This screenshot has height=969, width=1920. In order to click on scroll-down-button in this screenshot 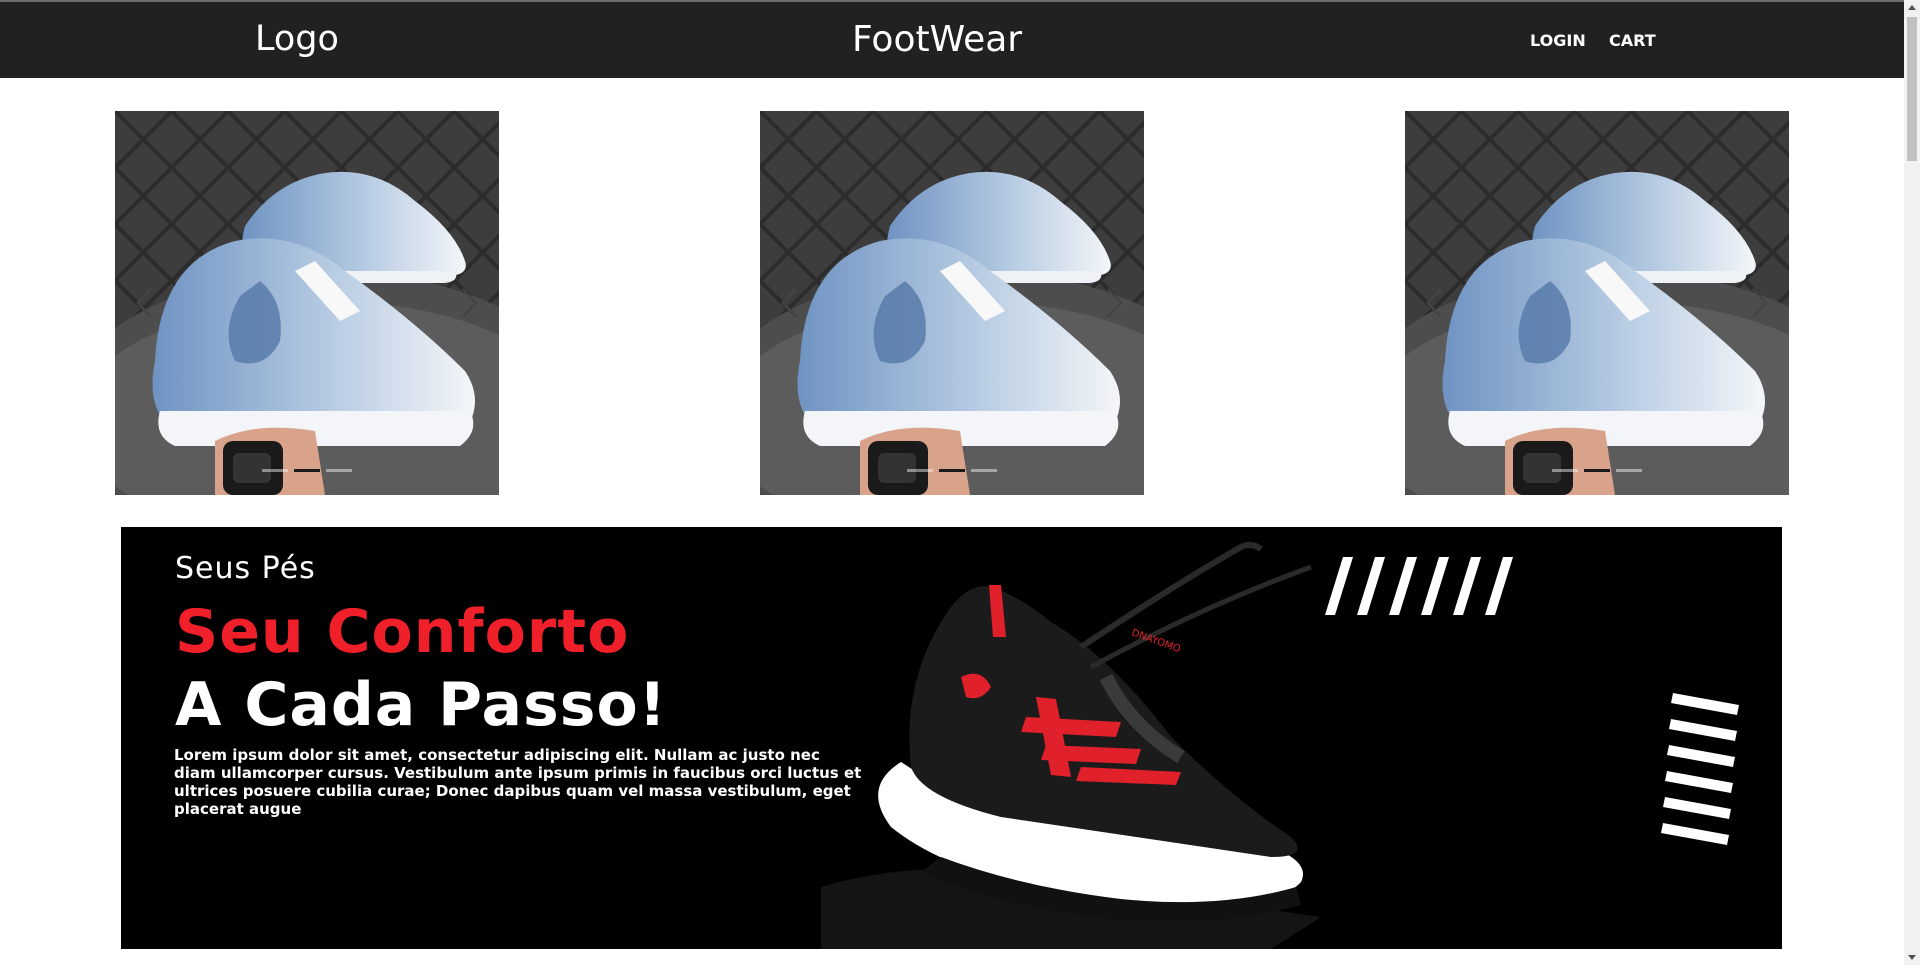, I will do `click(1912, 957)`.